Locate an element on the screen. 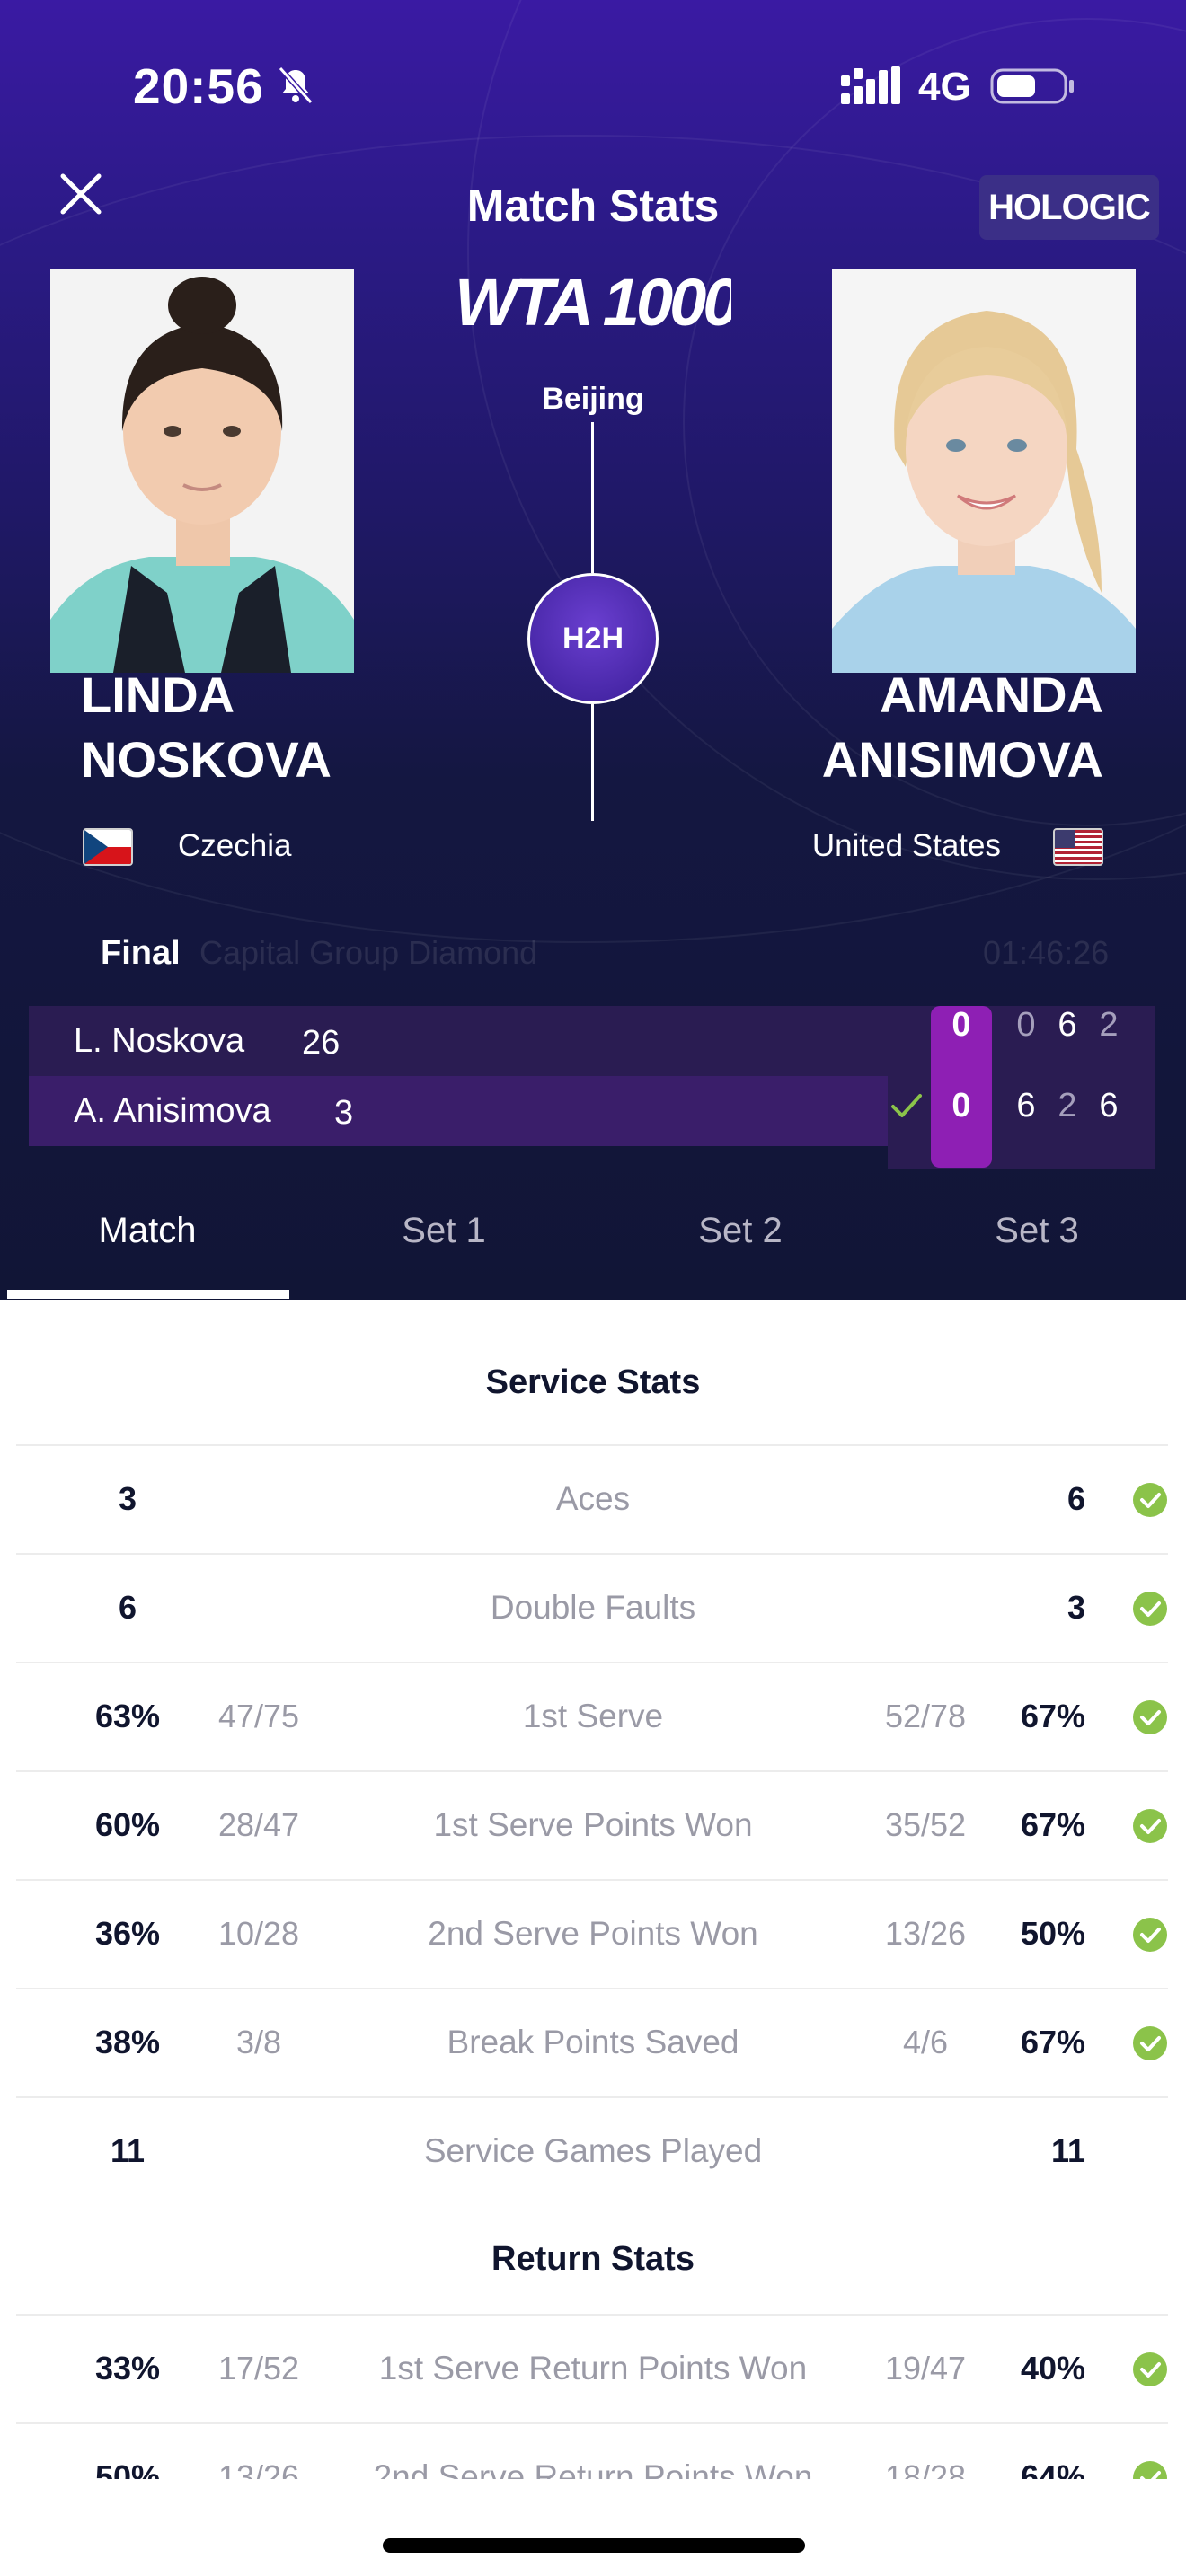  event-name: Capital Group Diamond is located at coordinates (368, 952).